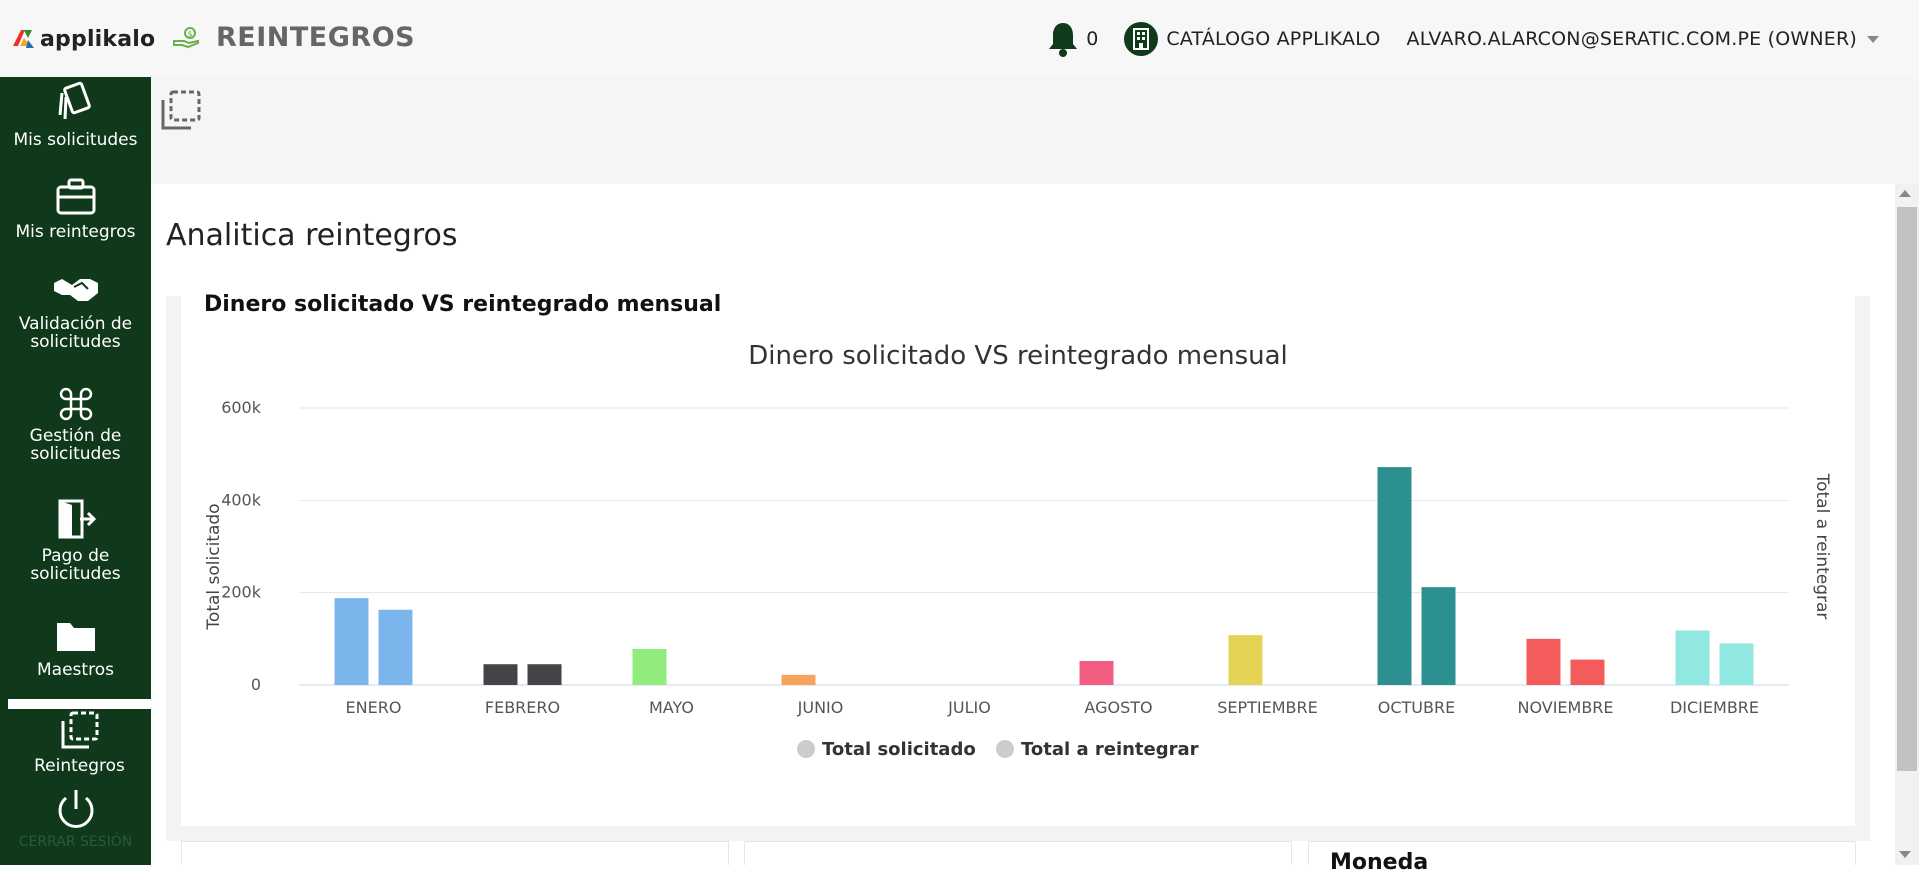 This screenshot has height=875, width=1919. What do you see at coordinates (241, 592) in the screenshot?
I see `y-tick-label: 200k` at bounding box center [241, 592].